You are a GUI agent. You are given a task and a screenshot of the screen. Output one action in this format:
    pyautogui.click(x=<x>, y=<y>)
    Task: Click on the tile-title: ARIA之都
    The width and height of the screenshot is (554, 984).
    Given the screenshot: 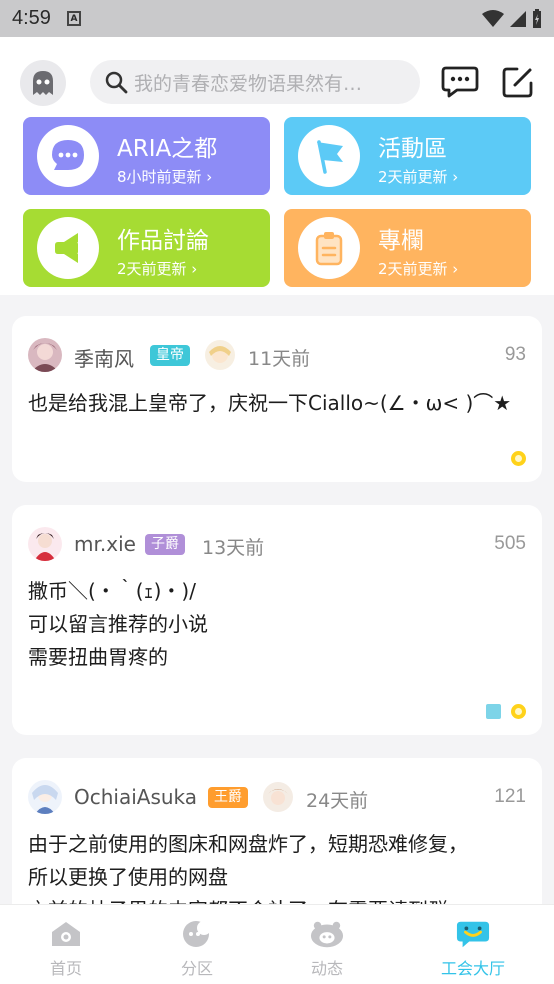 What is the action you would take?
    pyautogui.click(x=167, y=149)
    